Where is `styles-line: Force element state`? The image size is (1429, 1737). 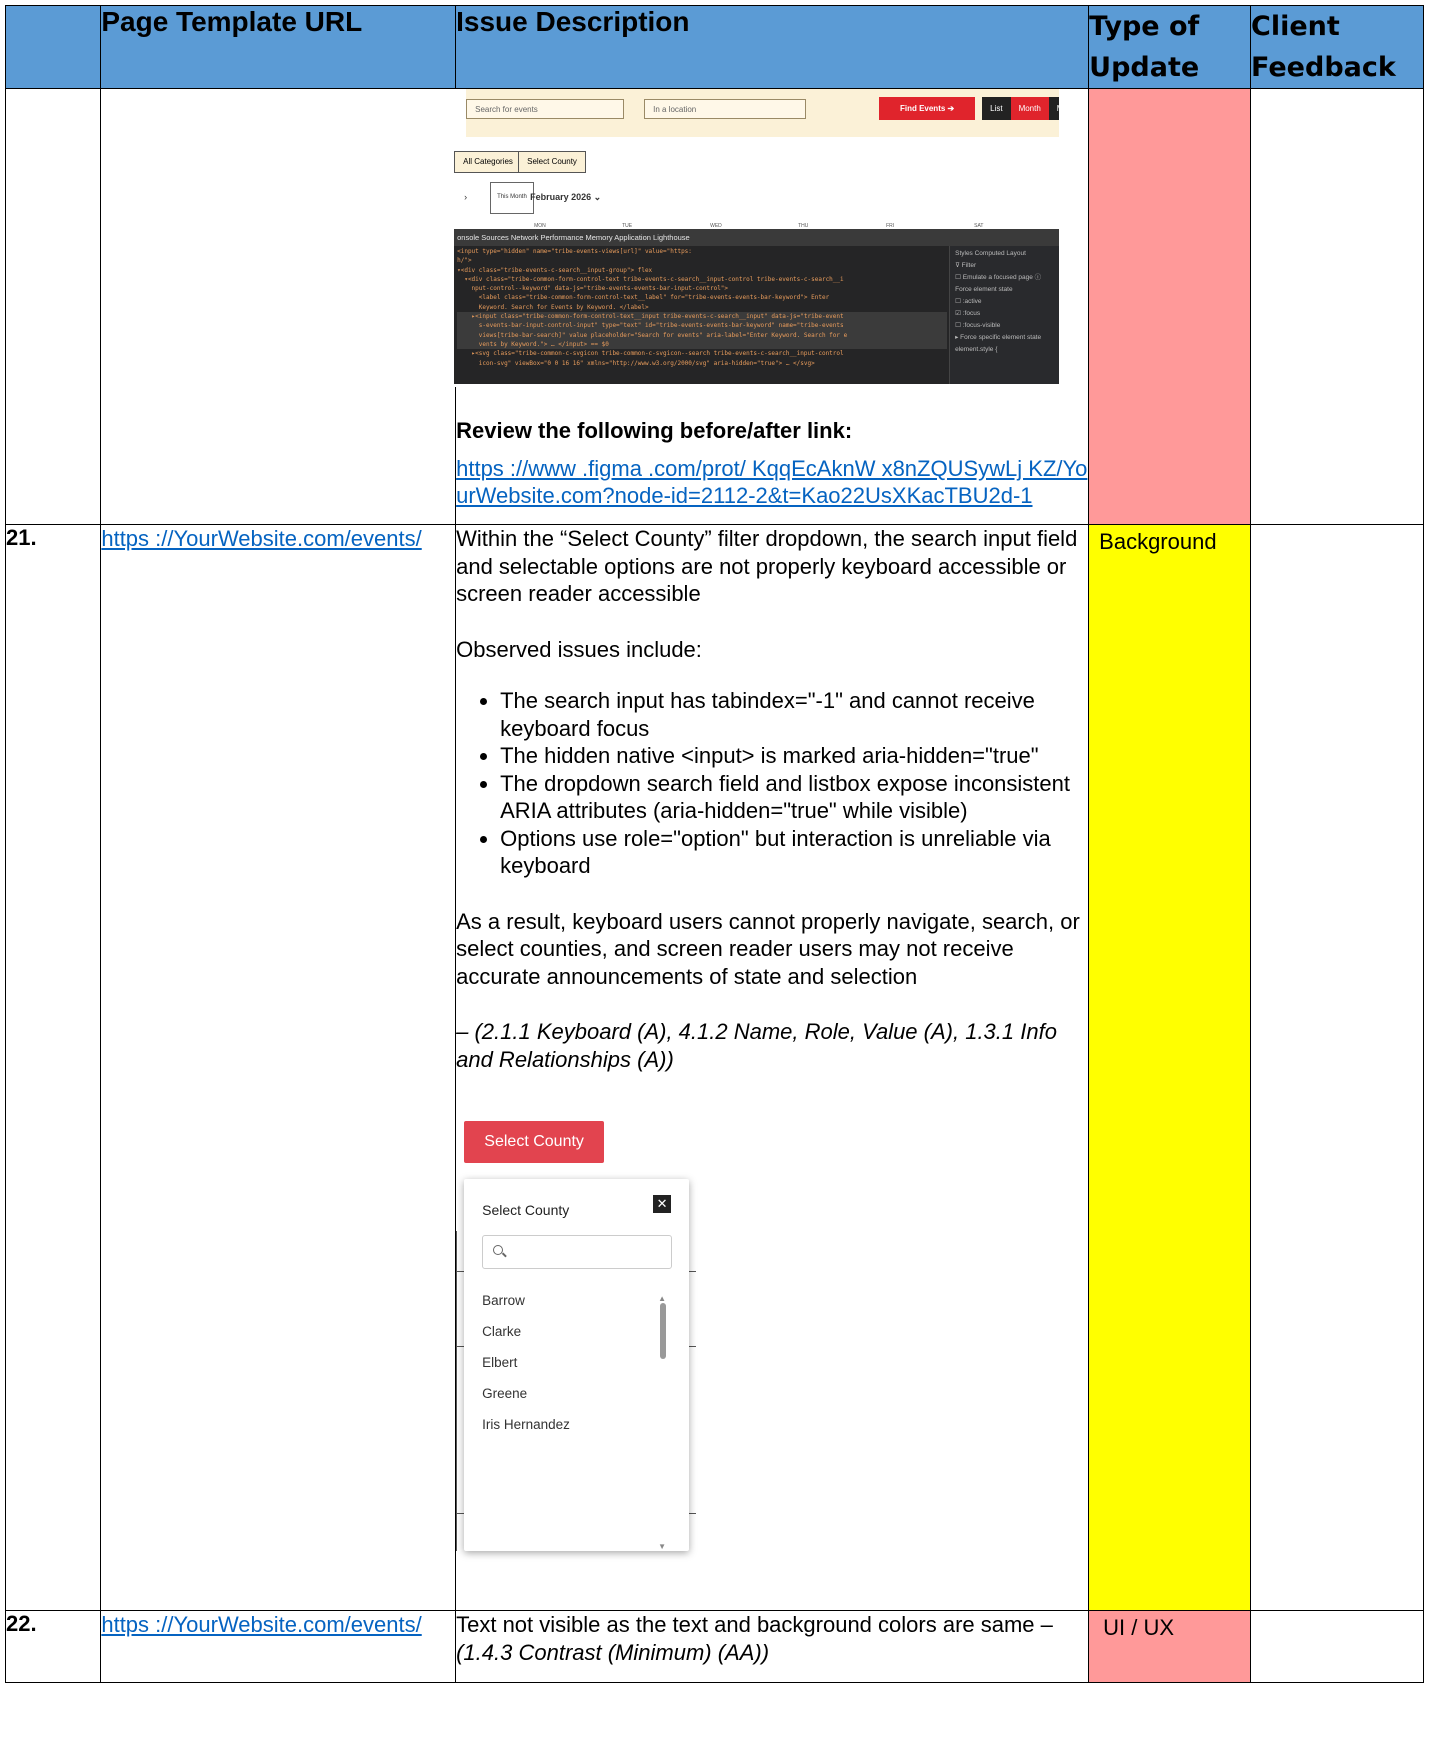
styles-line: Force element state is located at coordinates (984, 289).